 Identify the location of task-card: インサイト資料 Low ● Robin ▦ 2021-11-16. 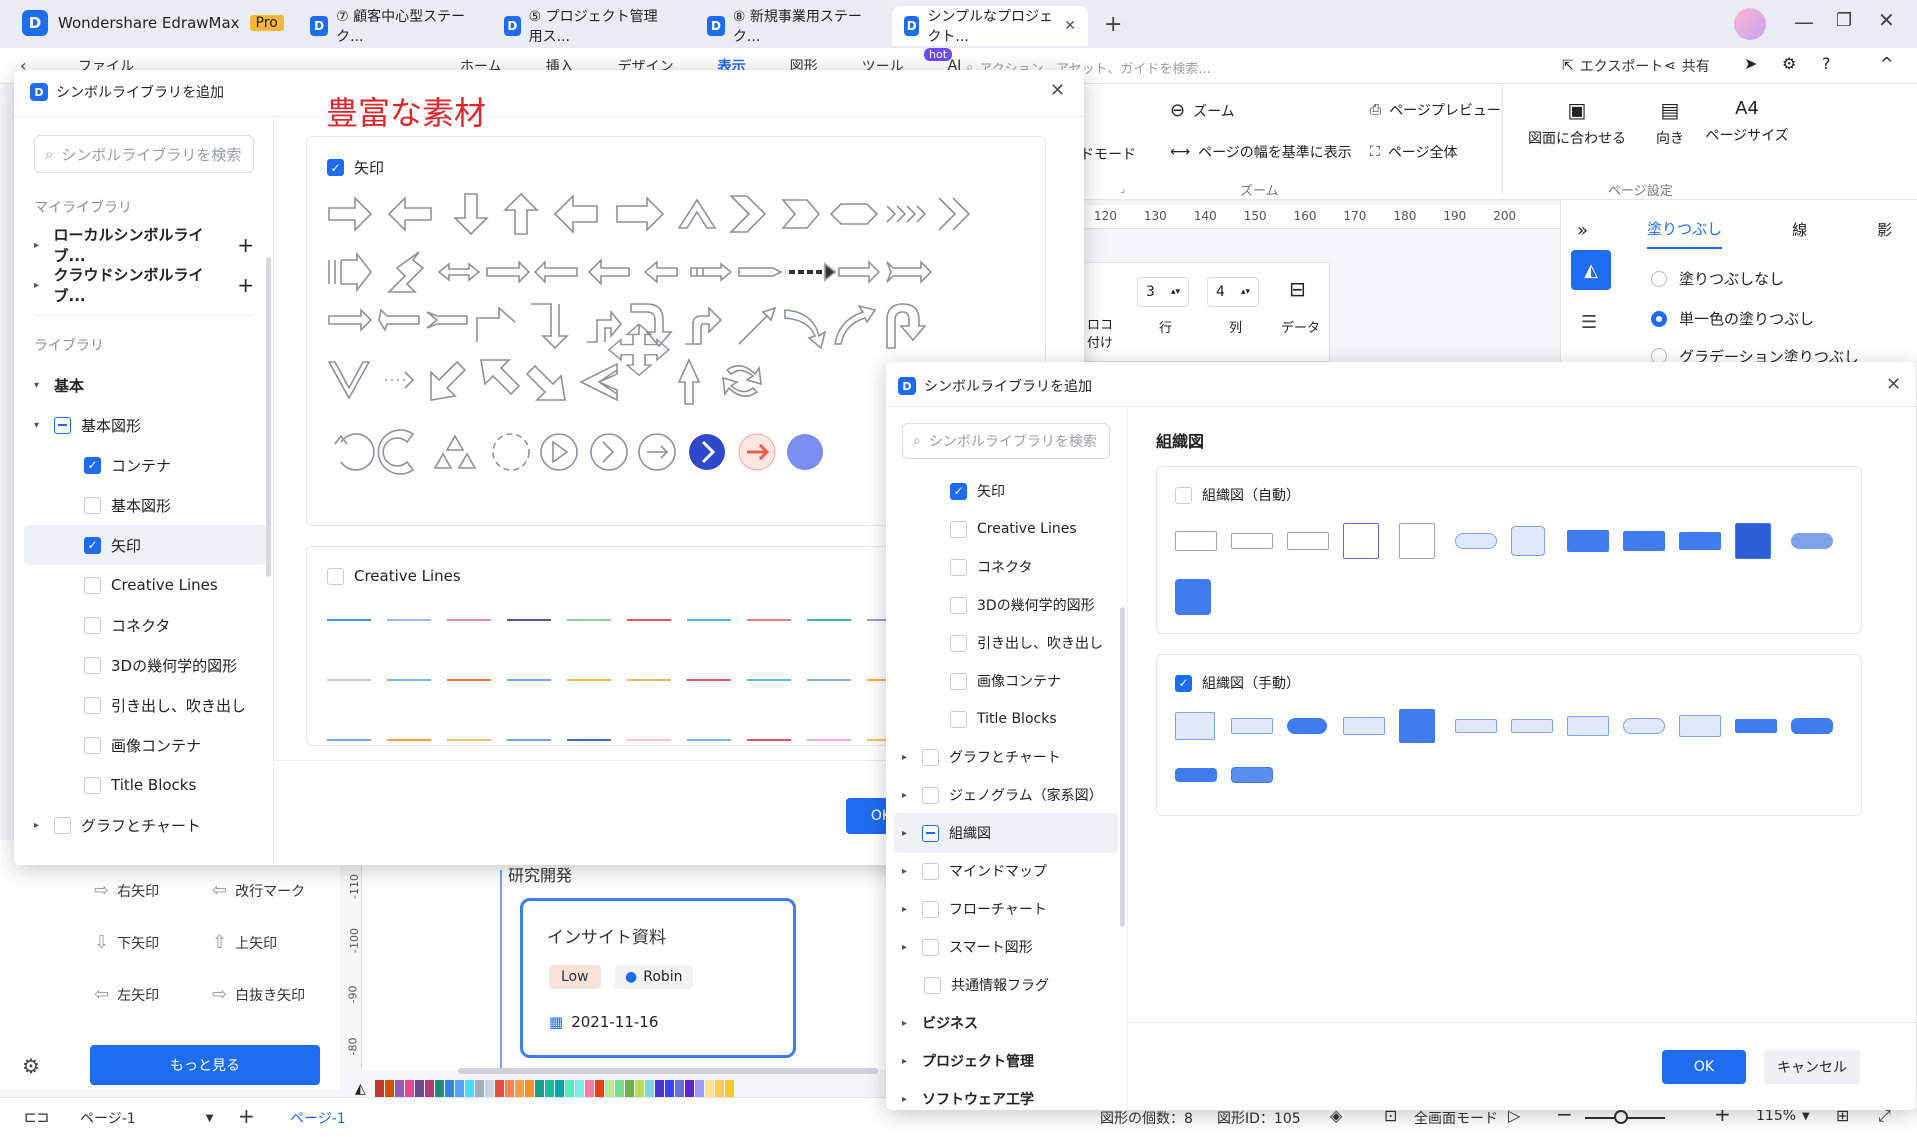
(658, 978).